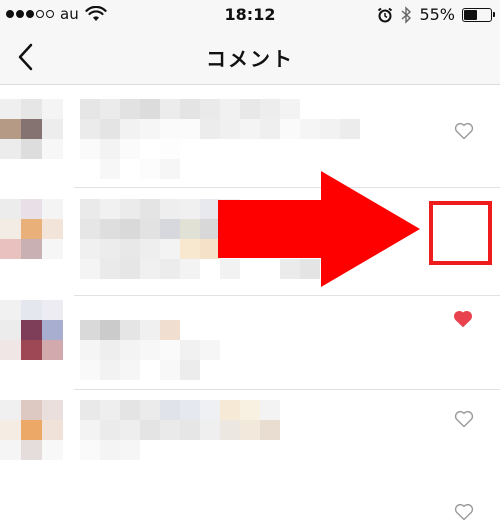 Image resolution: width=500 pixels, height=521 pixels. I want to click on page-title: コメント, so click(250, 59).